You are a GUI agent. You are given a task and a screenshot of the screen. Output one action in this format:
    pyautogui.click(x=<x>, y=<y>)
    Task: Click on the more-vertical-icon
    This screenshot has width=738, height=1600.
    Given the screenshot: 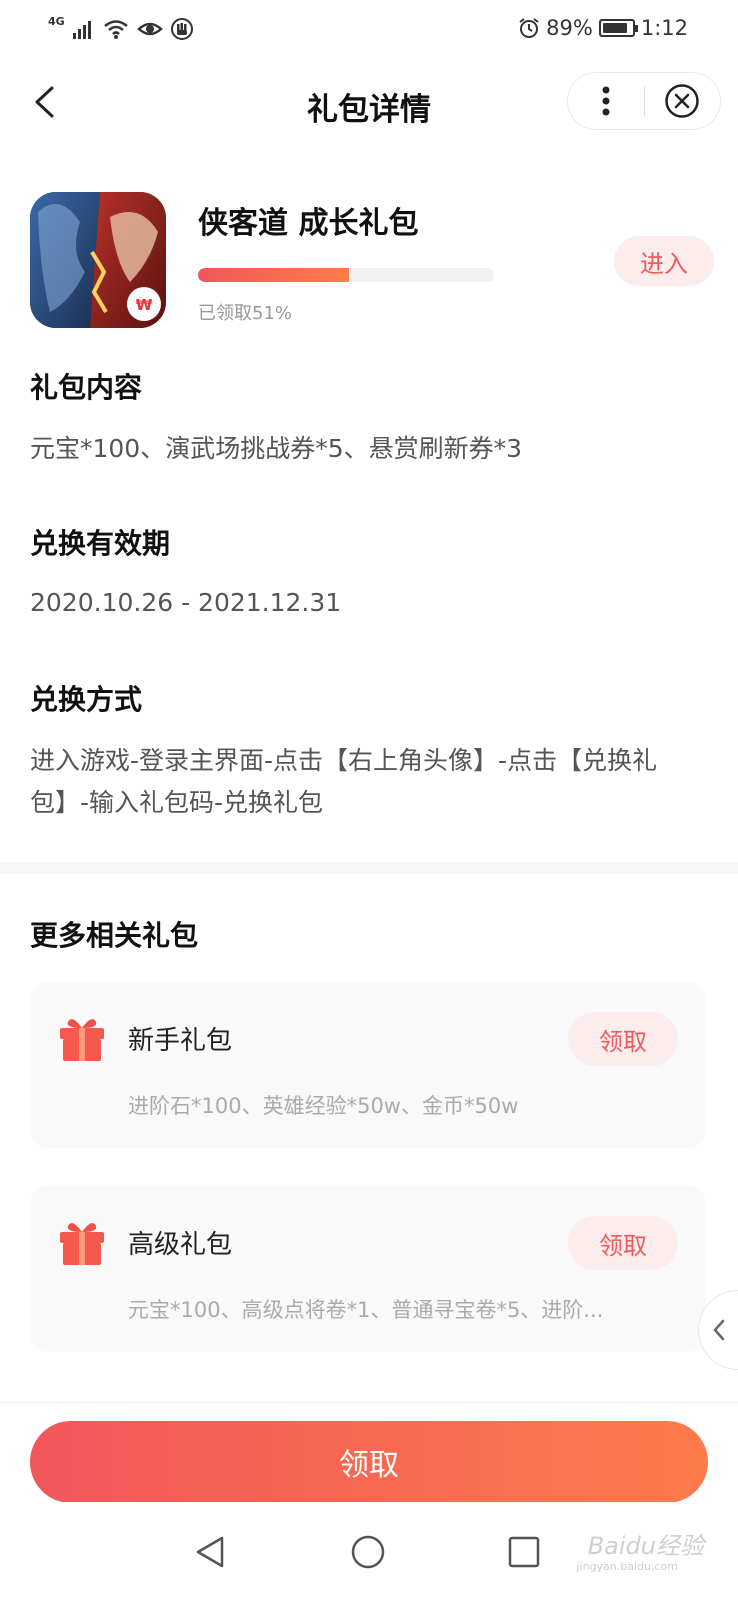 What is the action you would take?
    pyautogui.click(x=606, y=101)
    